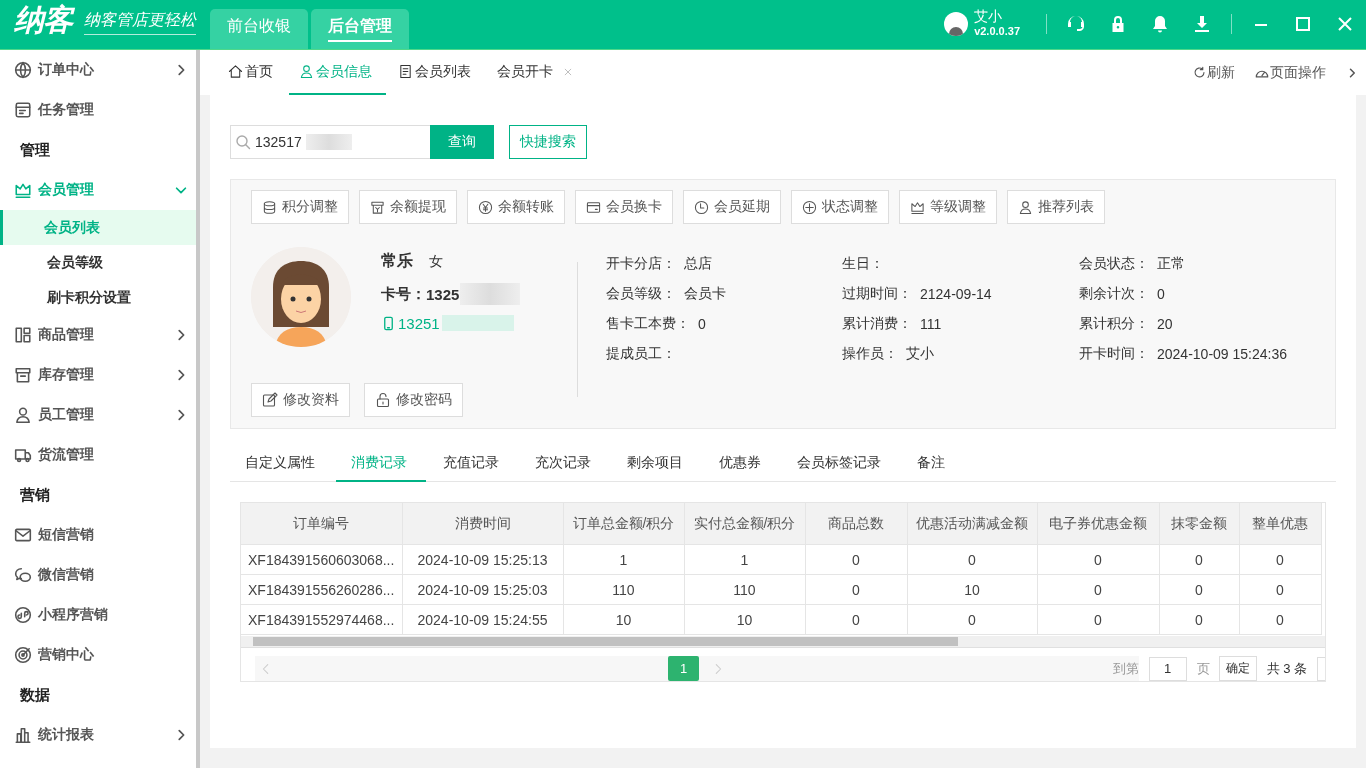  Describe the element at coordinates (98, 70) in the screenshot. I see `sidebar-item: 订单中心` at that location.